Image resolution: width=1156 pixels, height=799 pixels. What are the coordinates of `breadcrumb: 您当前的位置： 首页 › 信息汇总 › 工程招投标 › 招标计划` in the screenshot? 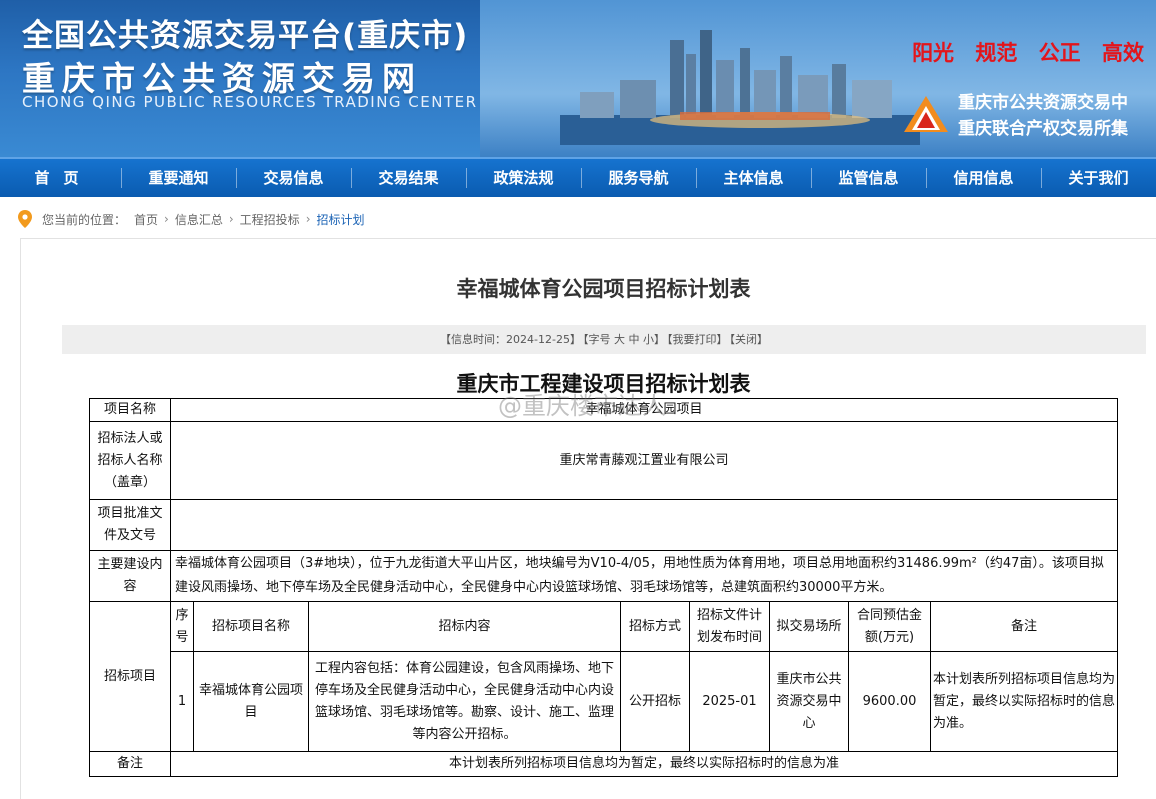 It's located at (191, 219).